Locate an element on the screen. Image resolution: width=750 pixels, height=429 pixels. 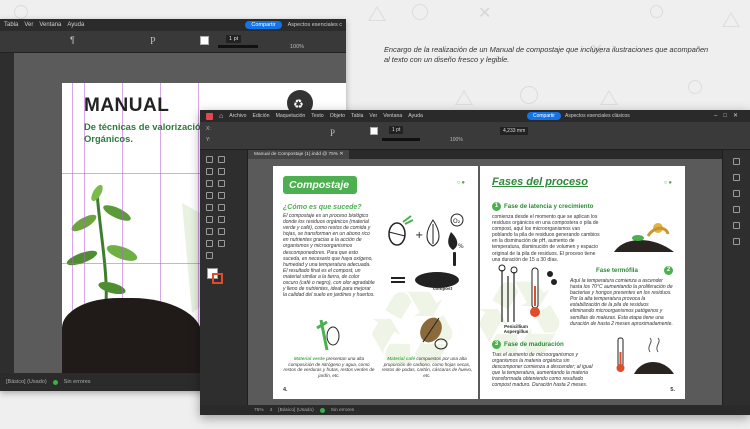
status-bar: 75% 4 [Básico] (Usado) Sin errores is located at coordinates (475, 410).